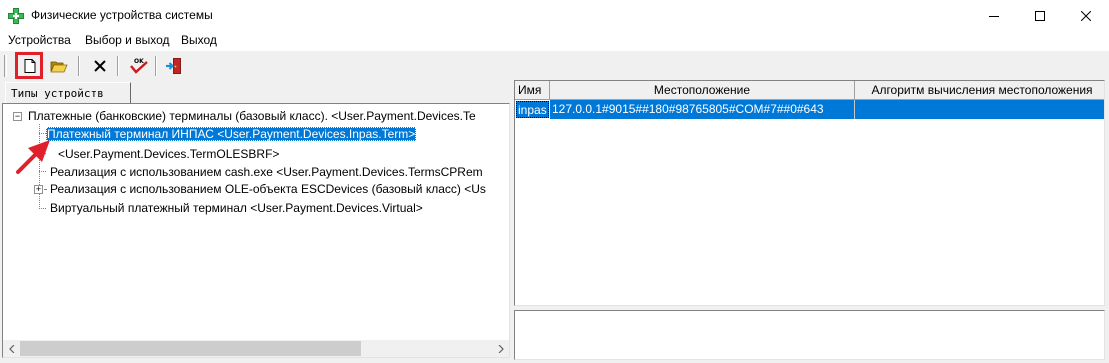 The image size is (1109, 363). What do you see at coordinates (5, 66) in the screenshot?
I see `toolbar-grip` at bounding box center [5, 66].